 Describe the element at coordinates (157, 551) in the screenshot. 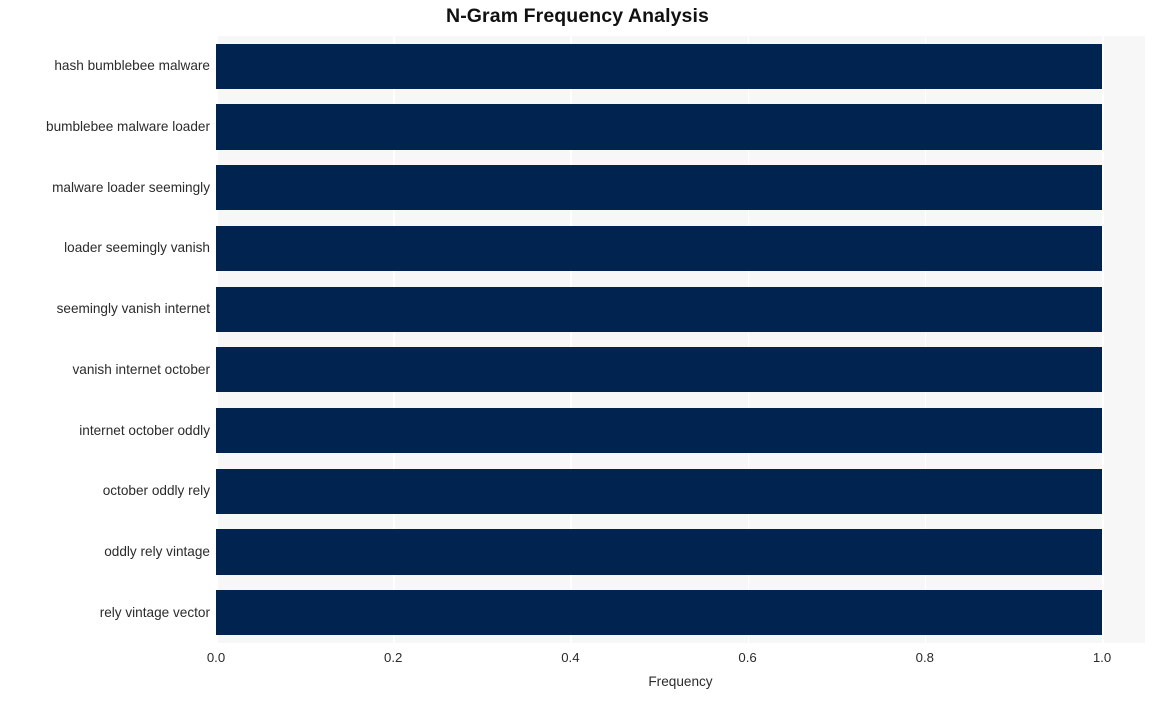

I see `y-axis-tick-label: oddly rely vintage` at that location.